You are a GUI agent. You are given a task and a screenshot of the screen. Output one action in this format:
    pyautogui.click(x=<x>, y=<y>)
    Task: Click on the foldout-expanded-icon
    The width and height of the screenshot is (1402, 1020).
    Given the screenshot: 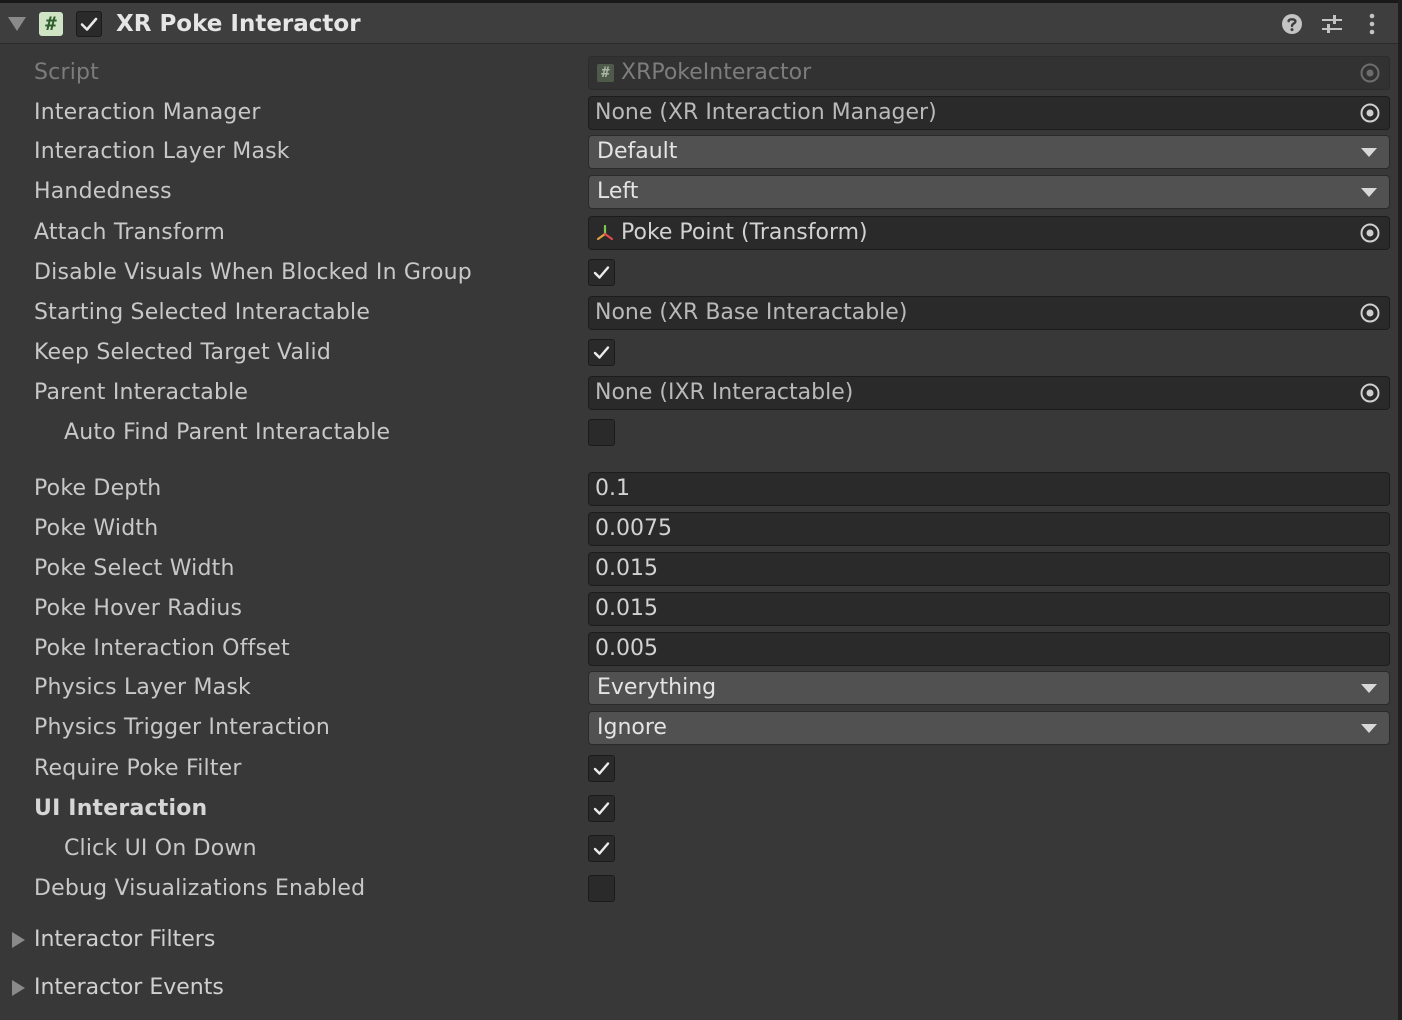 What is the action you would take?
    pyautogui.click(x=17, y=24)
    